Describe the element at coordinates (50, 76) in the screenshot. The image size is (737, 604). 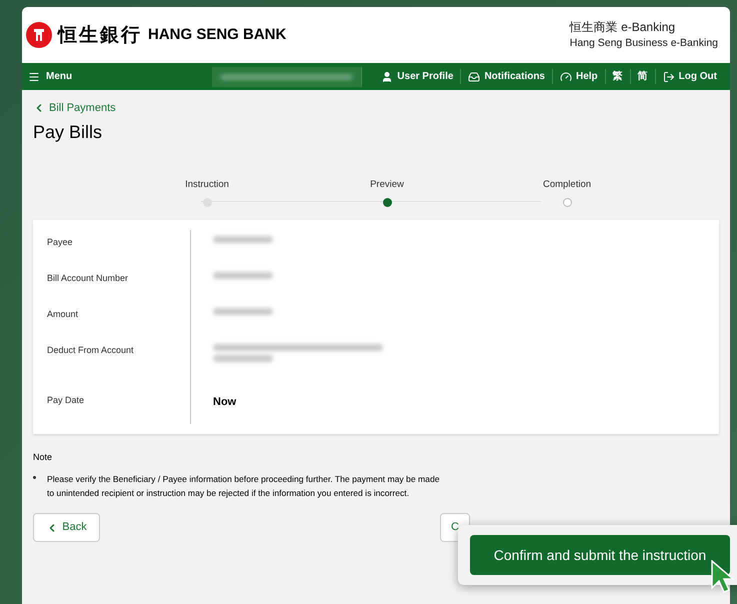
I see `menu-button: Menu` at that location.